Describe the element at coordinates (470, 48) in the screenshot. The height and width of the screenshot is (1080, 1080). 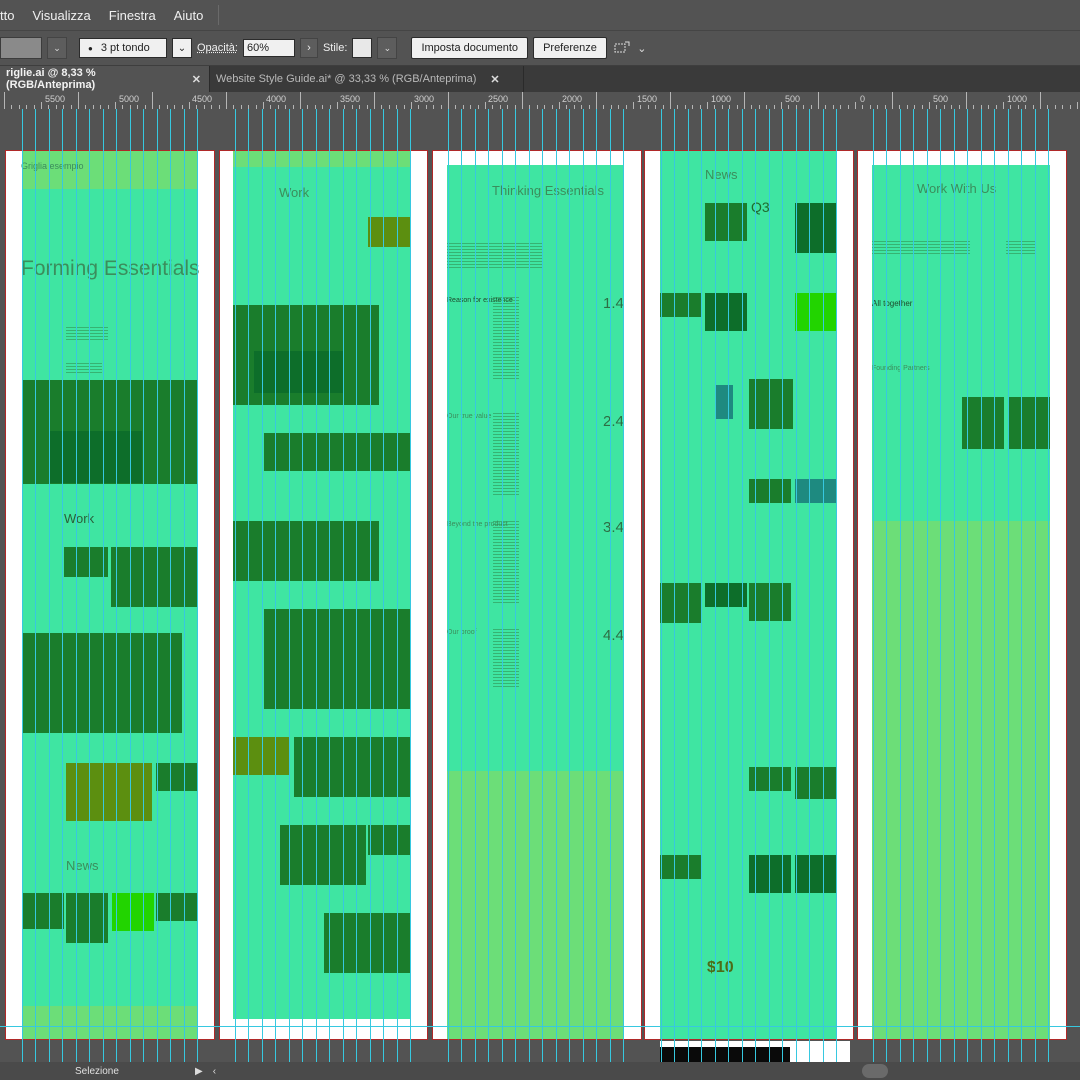
I see `document-setup-button: Imposta documento` at that location.